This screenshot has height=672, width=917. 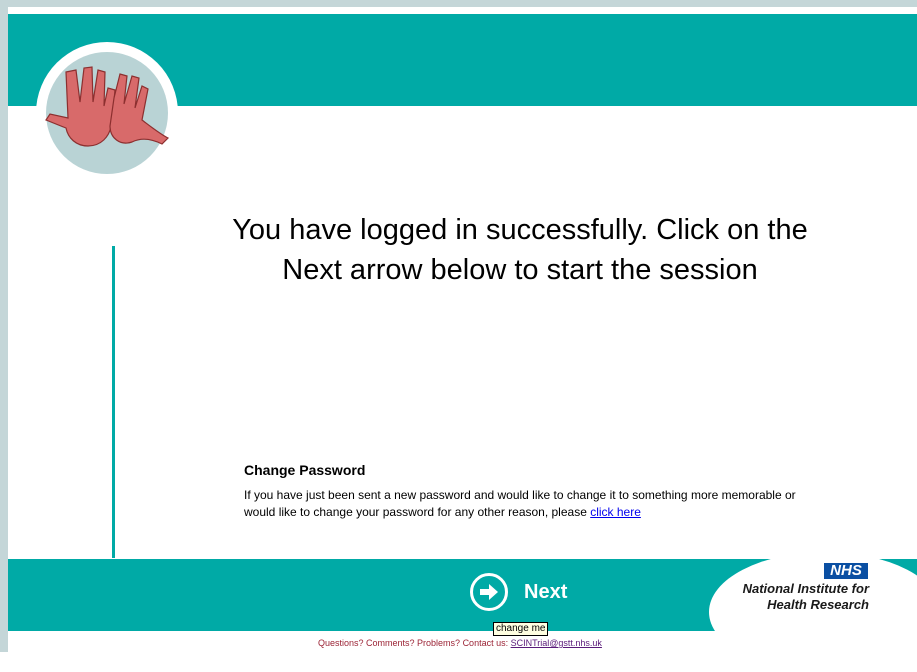 What do you see at coordinates (818, 604) in the screenshot?
I see `nihr-line-2: Health Research` at bounding box center [818, 604].